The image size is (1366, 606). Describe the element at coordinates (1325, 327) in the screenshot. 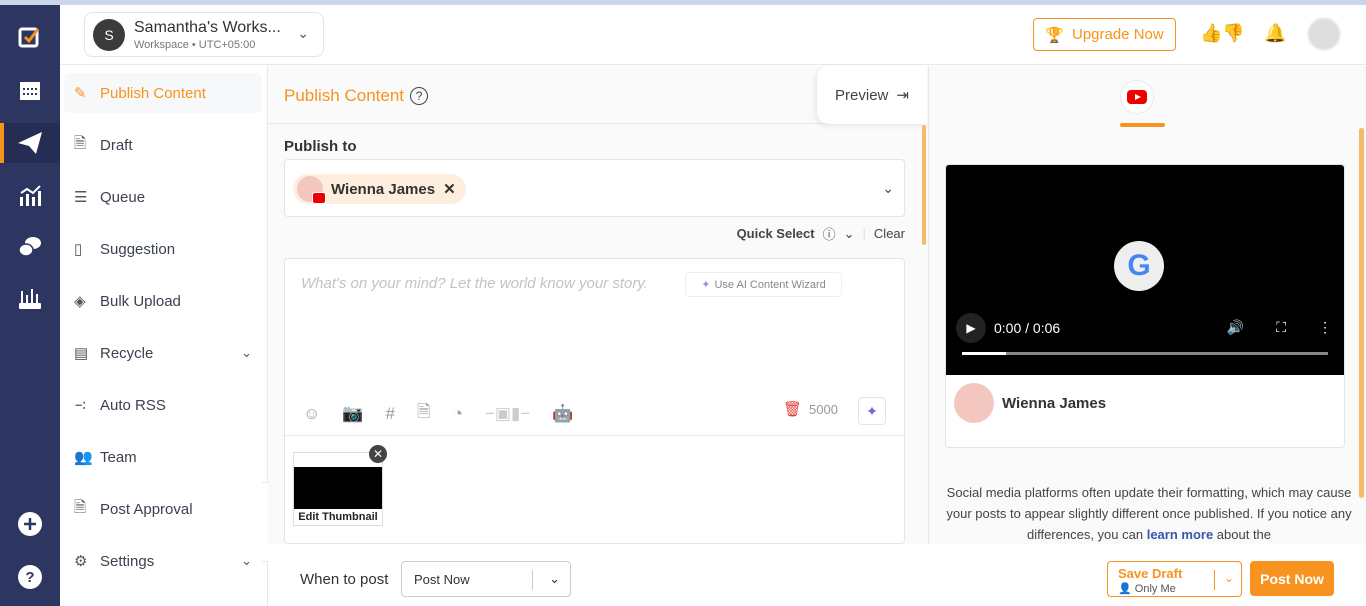

I see `more-options-icon: ⋮` at that location.